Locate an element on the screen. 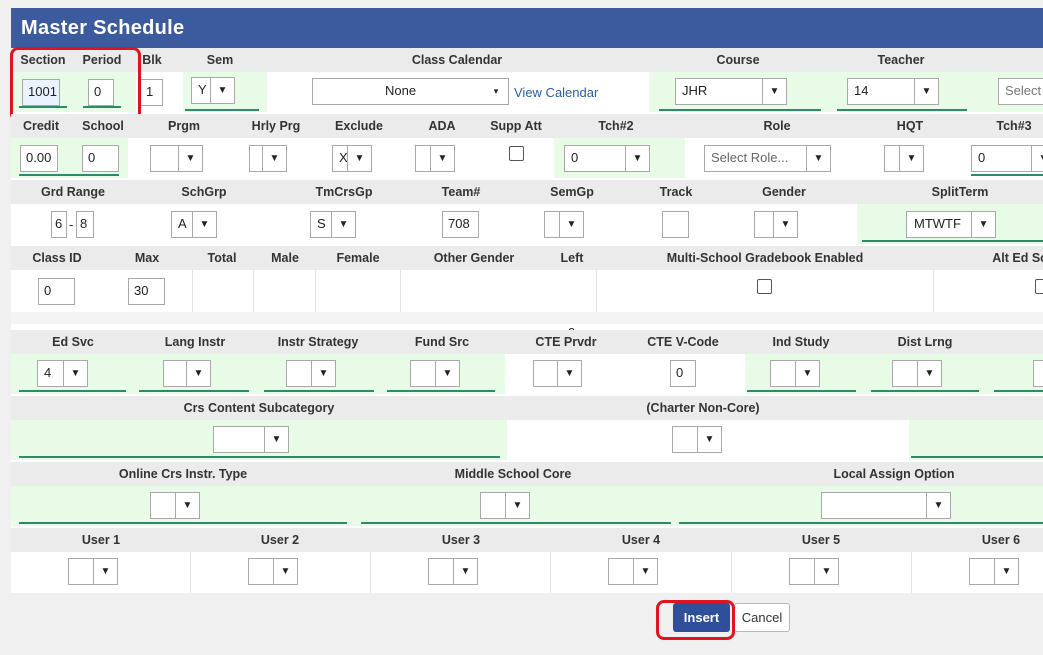 The width and height of the screenshot is (1043, 655). label-ed-svc: Ed Svc is located at coordinates (73, 342).